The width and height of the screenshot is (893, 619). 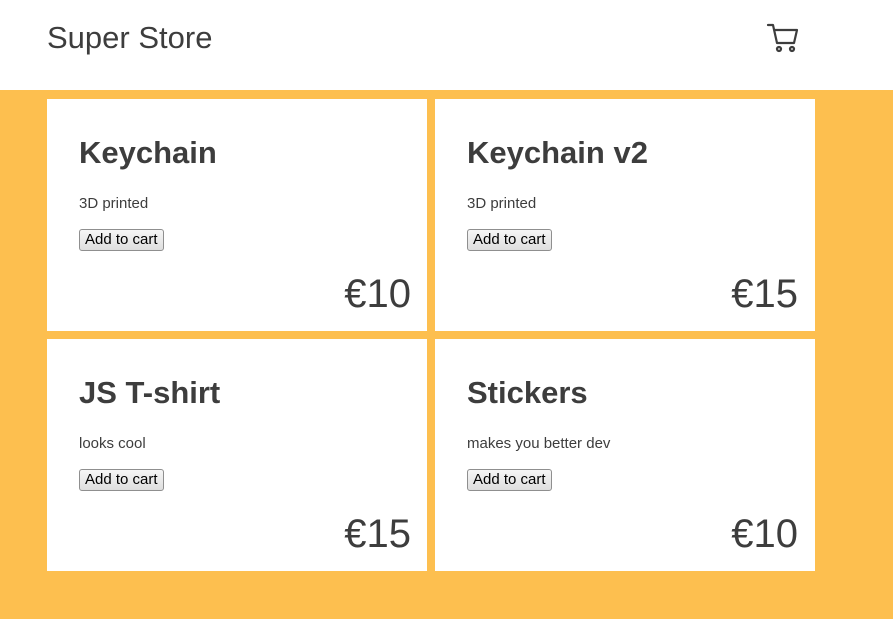 I want to click on product-description: makes you better dev, so click(x=539, y=443).